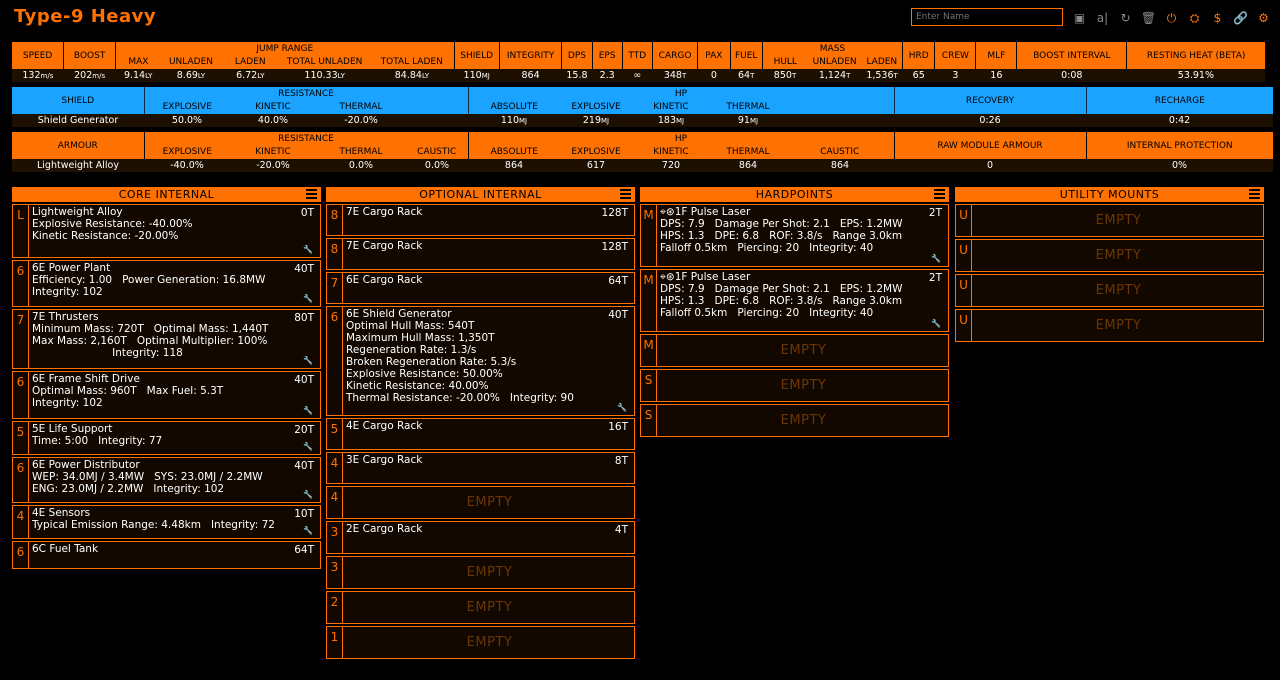 Image resolution: width=1280 pixels, height=680 pixels. What do you see at coordinates (488, 246) in the screenshot?
I see `module-name: 7E Cargo Rack` at bounding box center [488, 246].